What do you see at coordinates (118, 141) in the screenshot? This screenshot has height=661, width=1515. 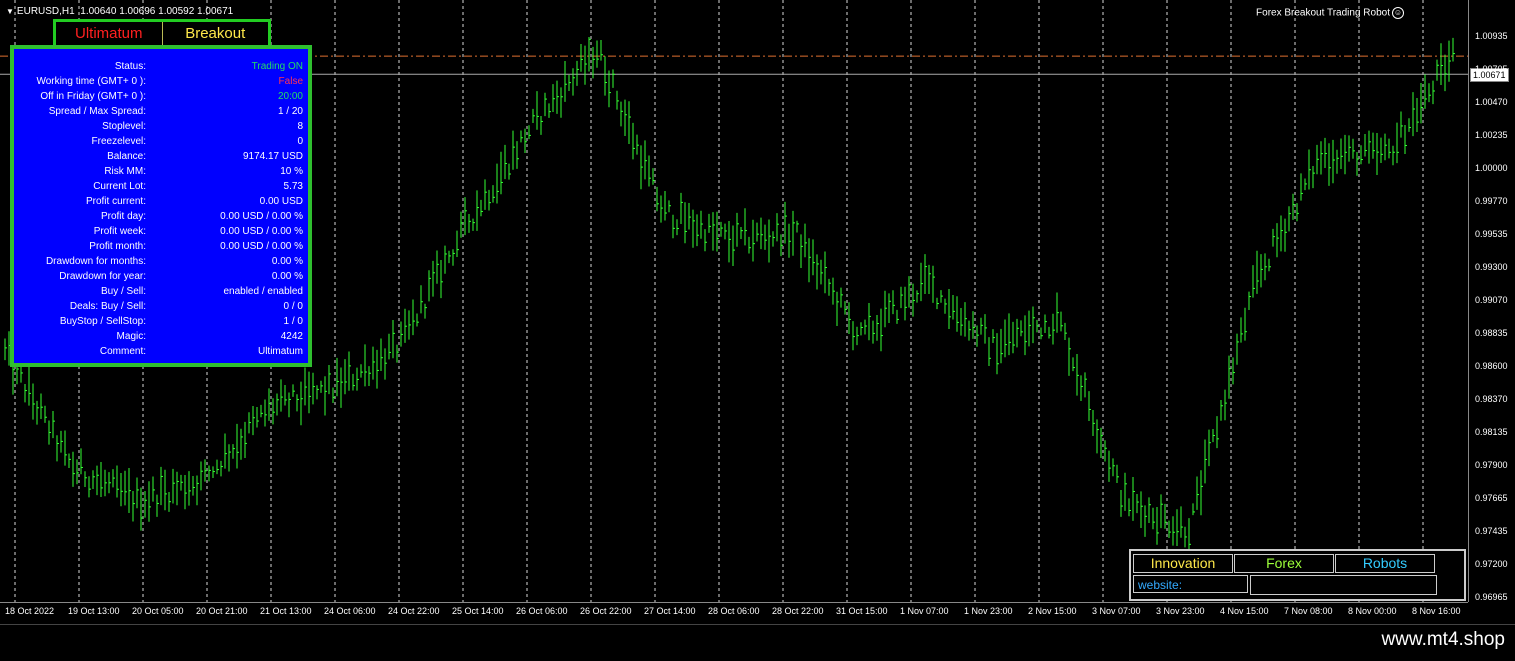 I see `panel-row-label: Freezelevel:` at bounding box center [118, 141].